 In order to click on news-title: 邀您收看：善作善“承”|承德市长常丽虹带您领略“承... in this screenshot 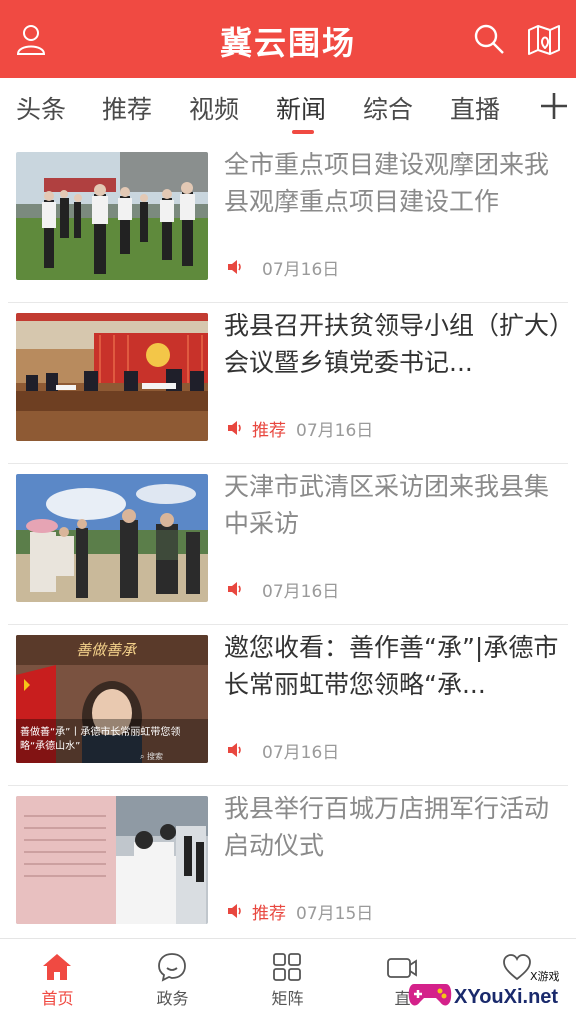, I will do `click(391, 666)`.